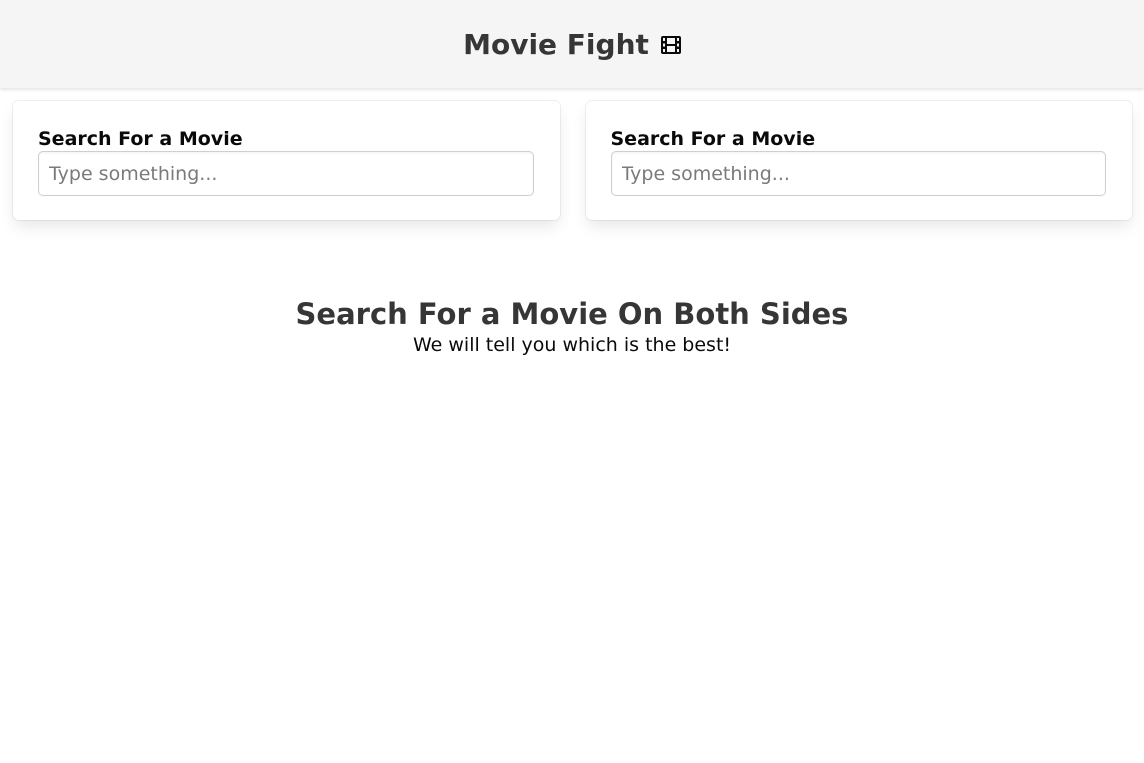  Describe the element at coordinates (713, 139) in the screenshot. I see `right-search-label: Search For a Movie` at that location.